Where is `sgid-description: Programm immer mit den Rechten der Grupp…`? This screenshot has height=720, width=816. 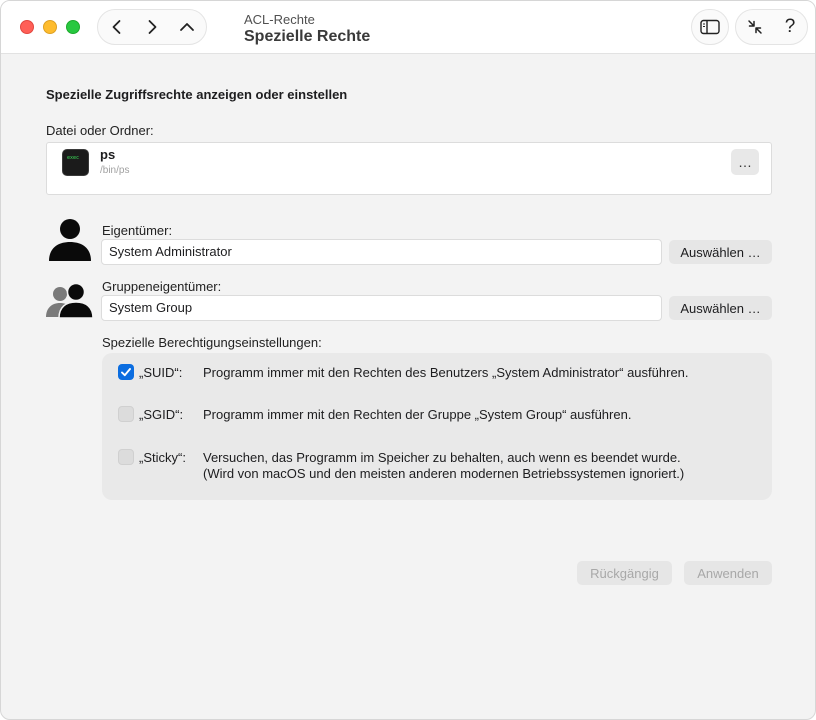 sgid-description: Programm immer mit den Rechten der Grupp… is located at coordinates (417, 414).